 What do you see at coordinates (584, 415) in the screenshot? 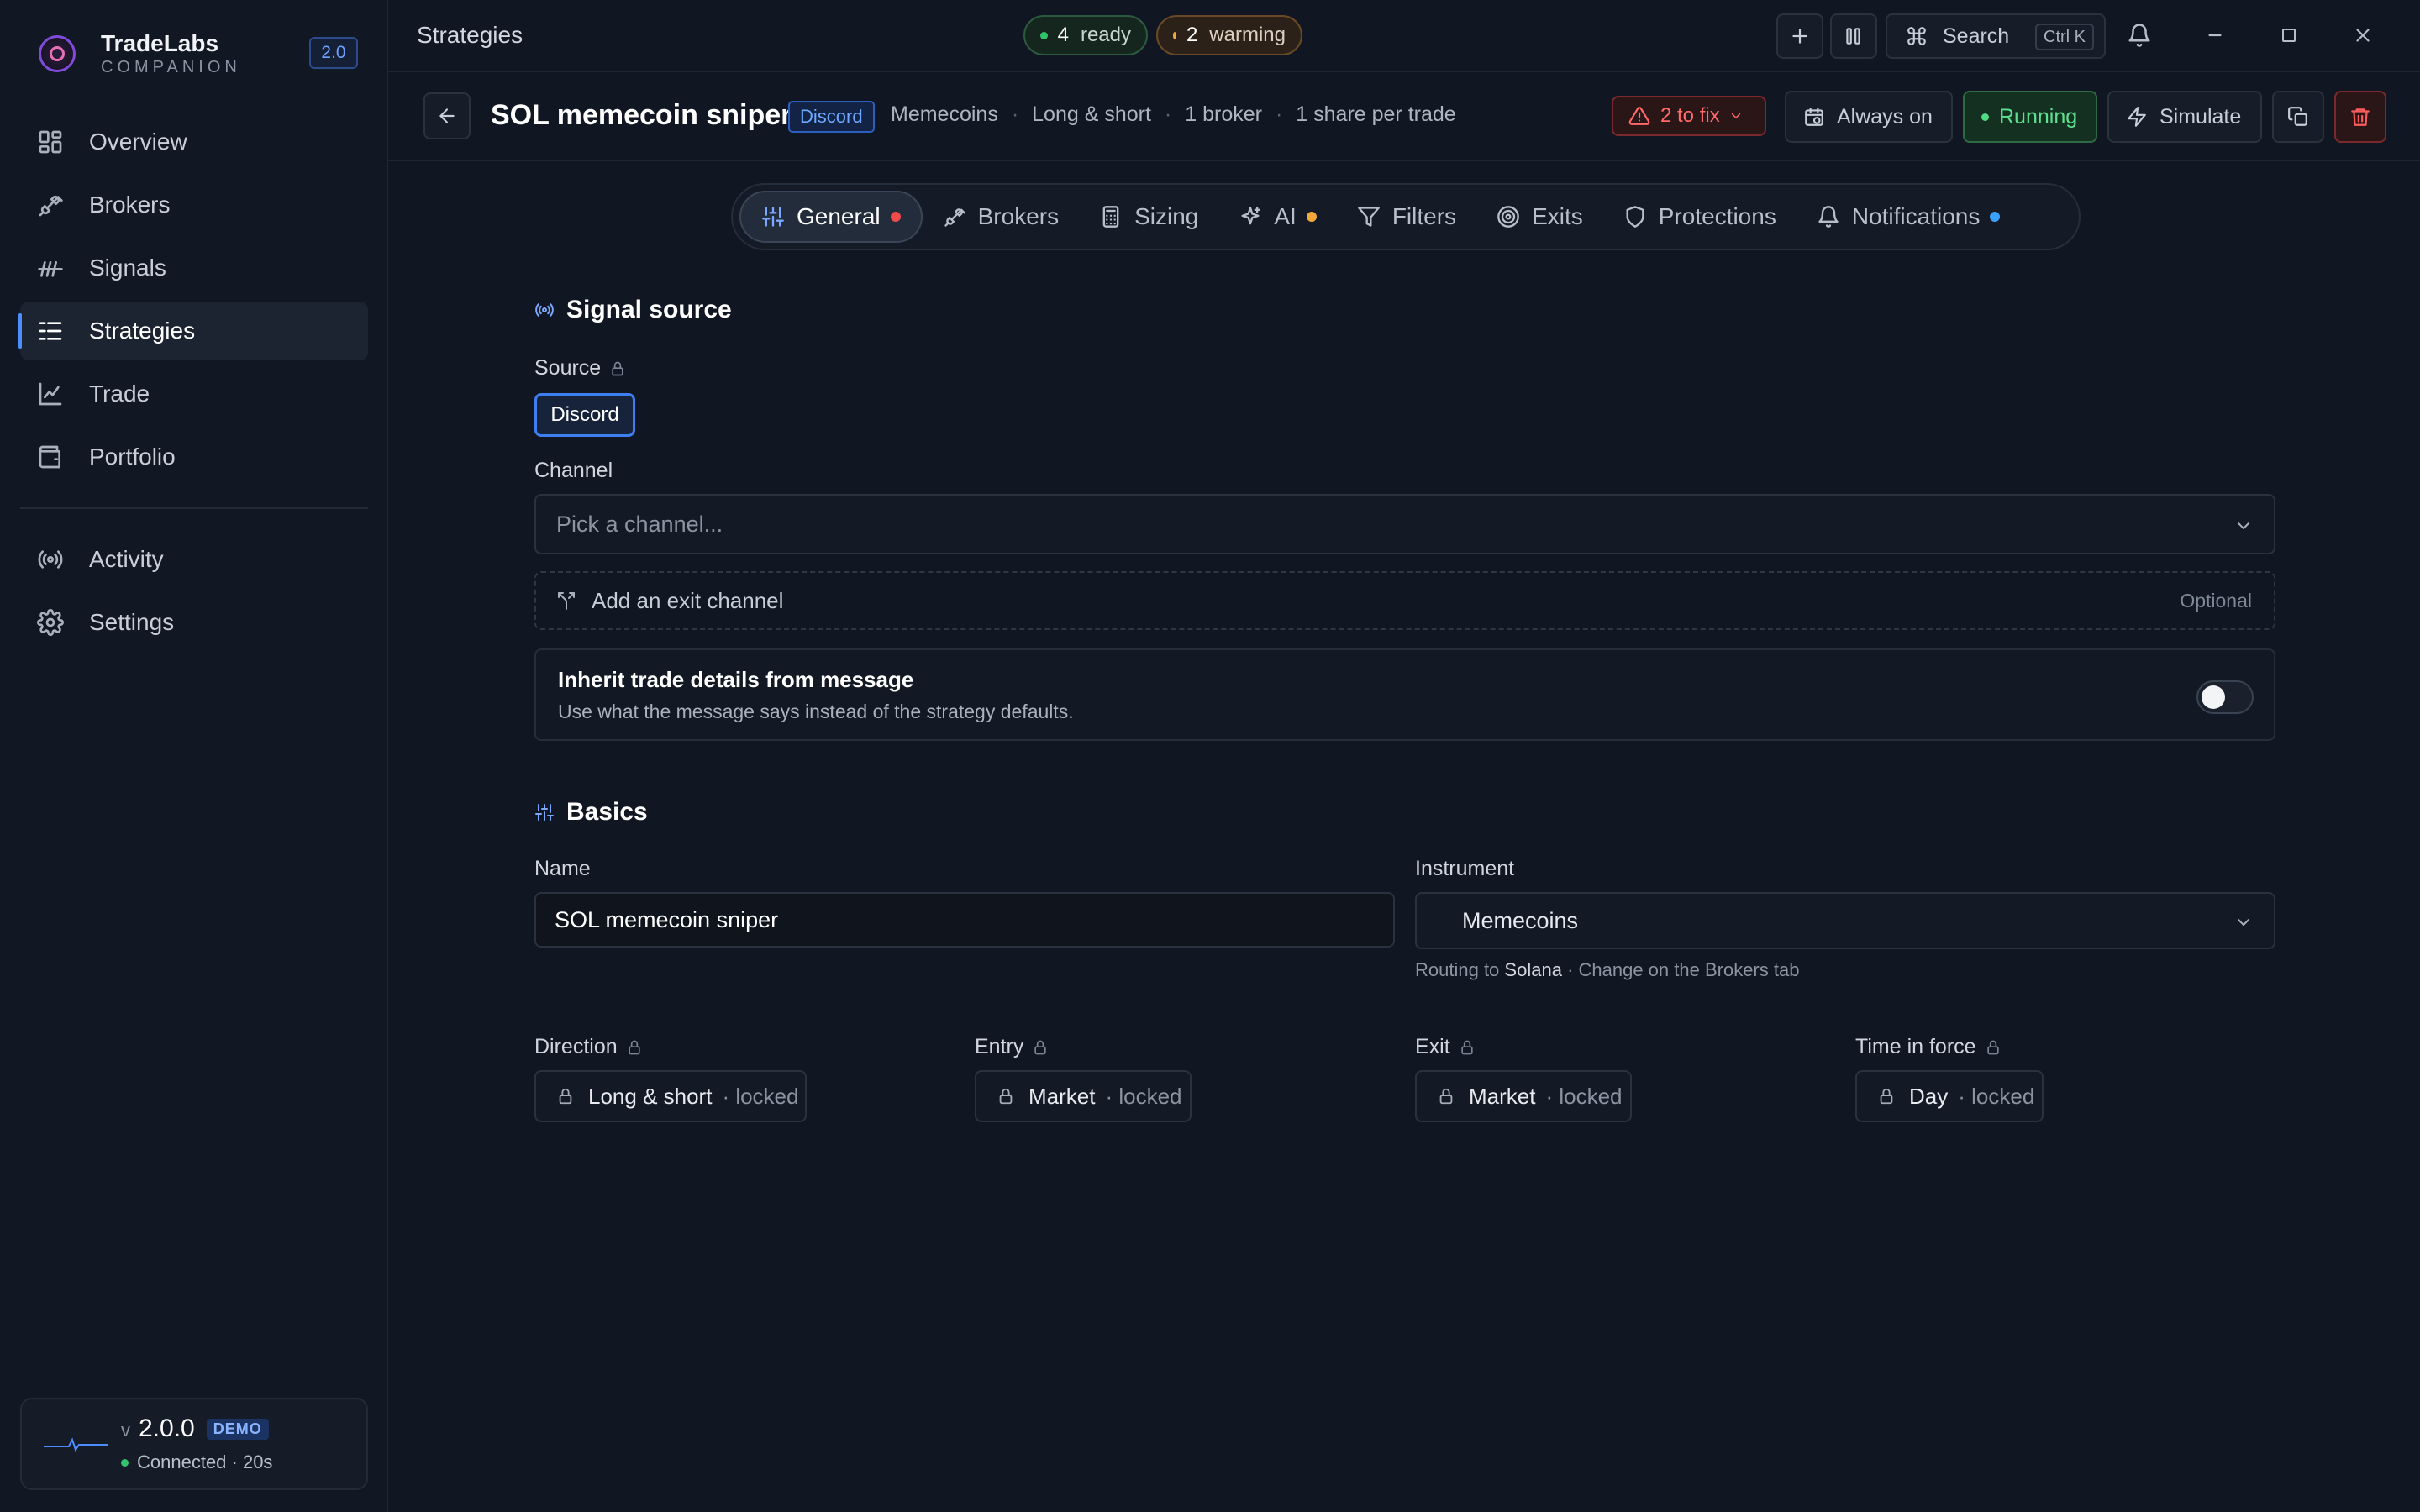
I see `source-option-discord: Discord` at bounding box center [584, 415].